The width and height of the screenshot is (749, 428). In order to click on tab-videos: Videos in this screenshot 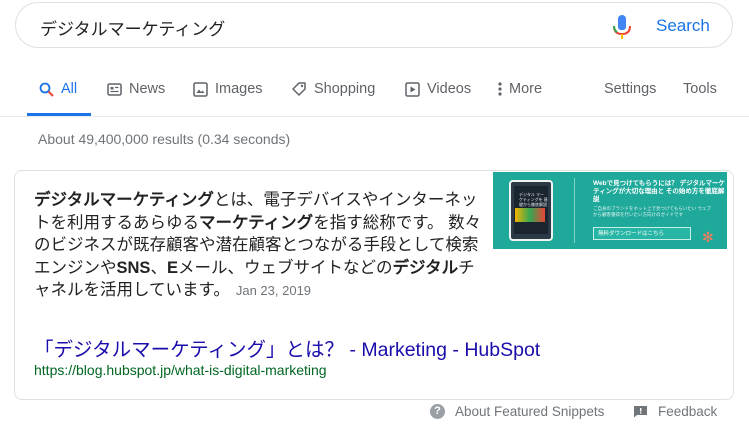, I will do `click(437, 89)`.